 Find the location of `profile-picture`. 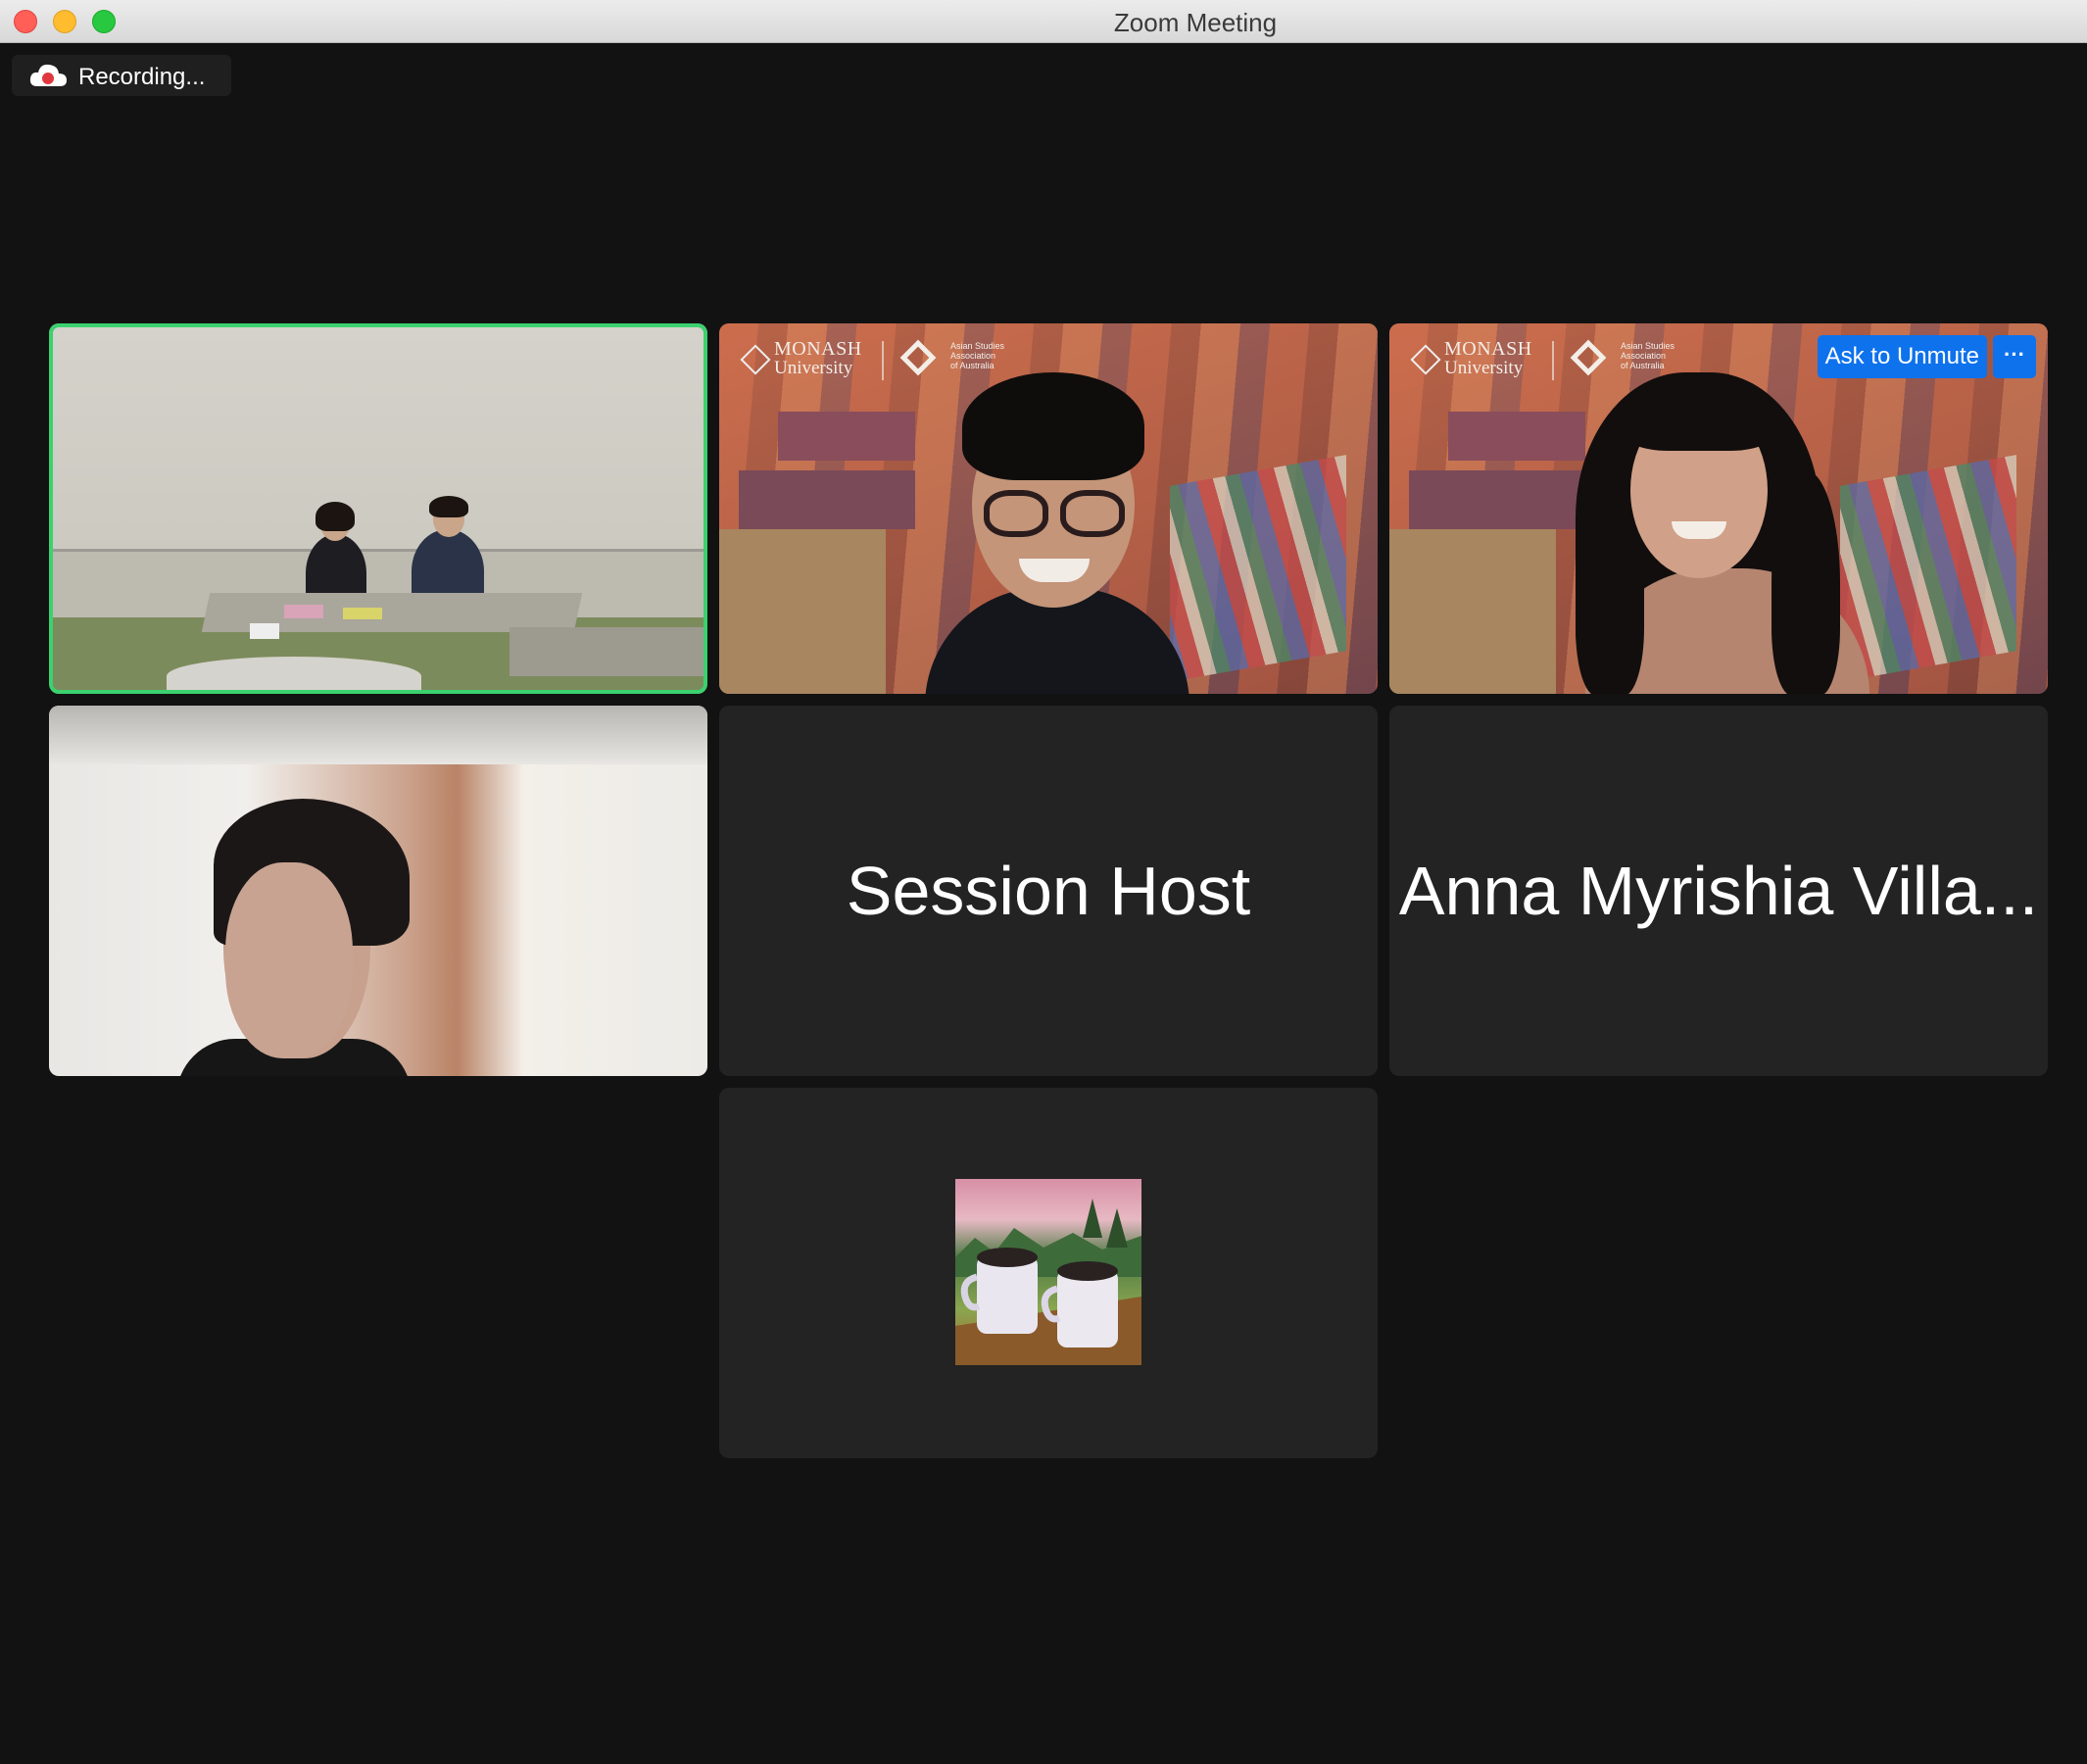

profile-picture is located at coordinates (1048, 1272).